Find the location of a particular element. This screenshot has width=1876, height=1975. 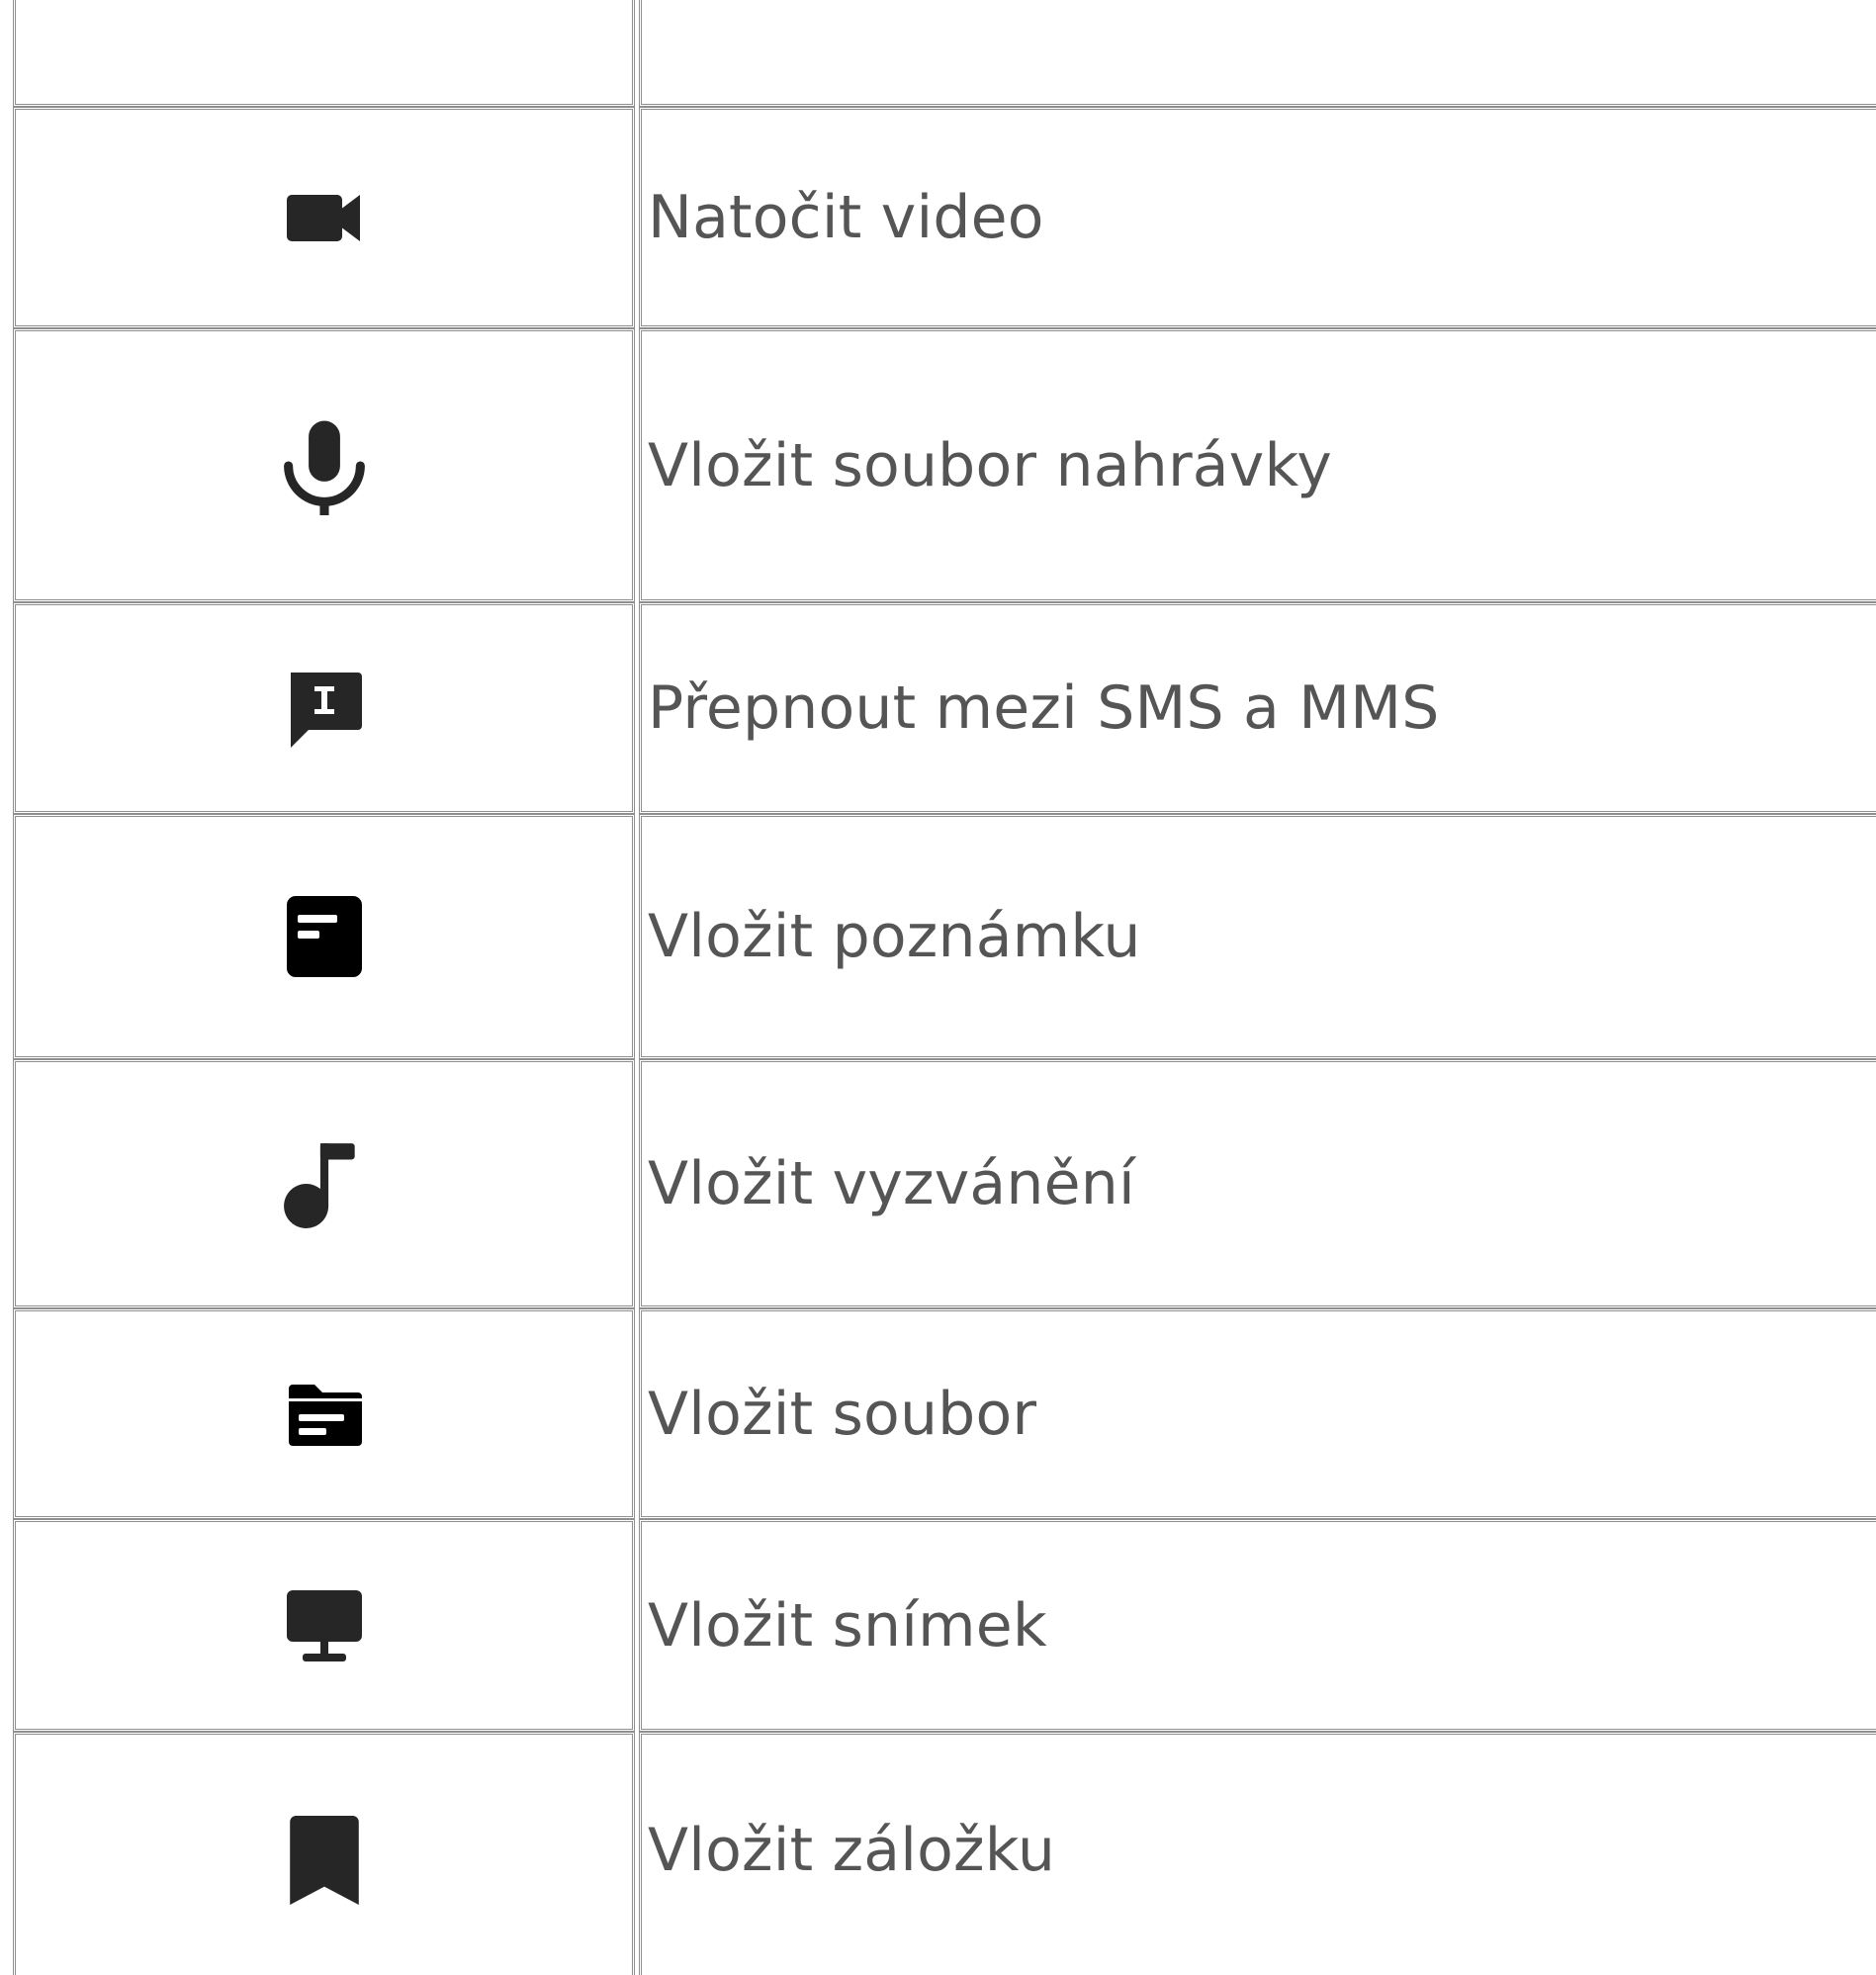

row-label: Vložit soubor nahrávky is located at coordinates (990, 465).